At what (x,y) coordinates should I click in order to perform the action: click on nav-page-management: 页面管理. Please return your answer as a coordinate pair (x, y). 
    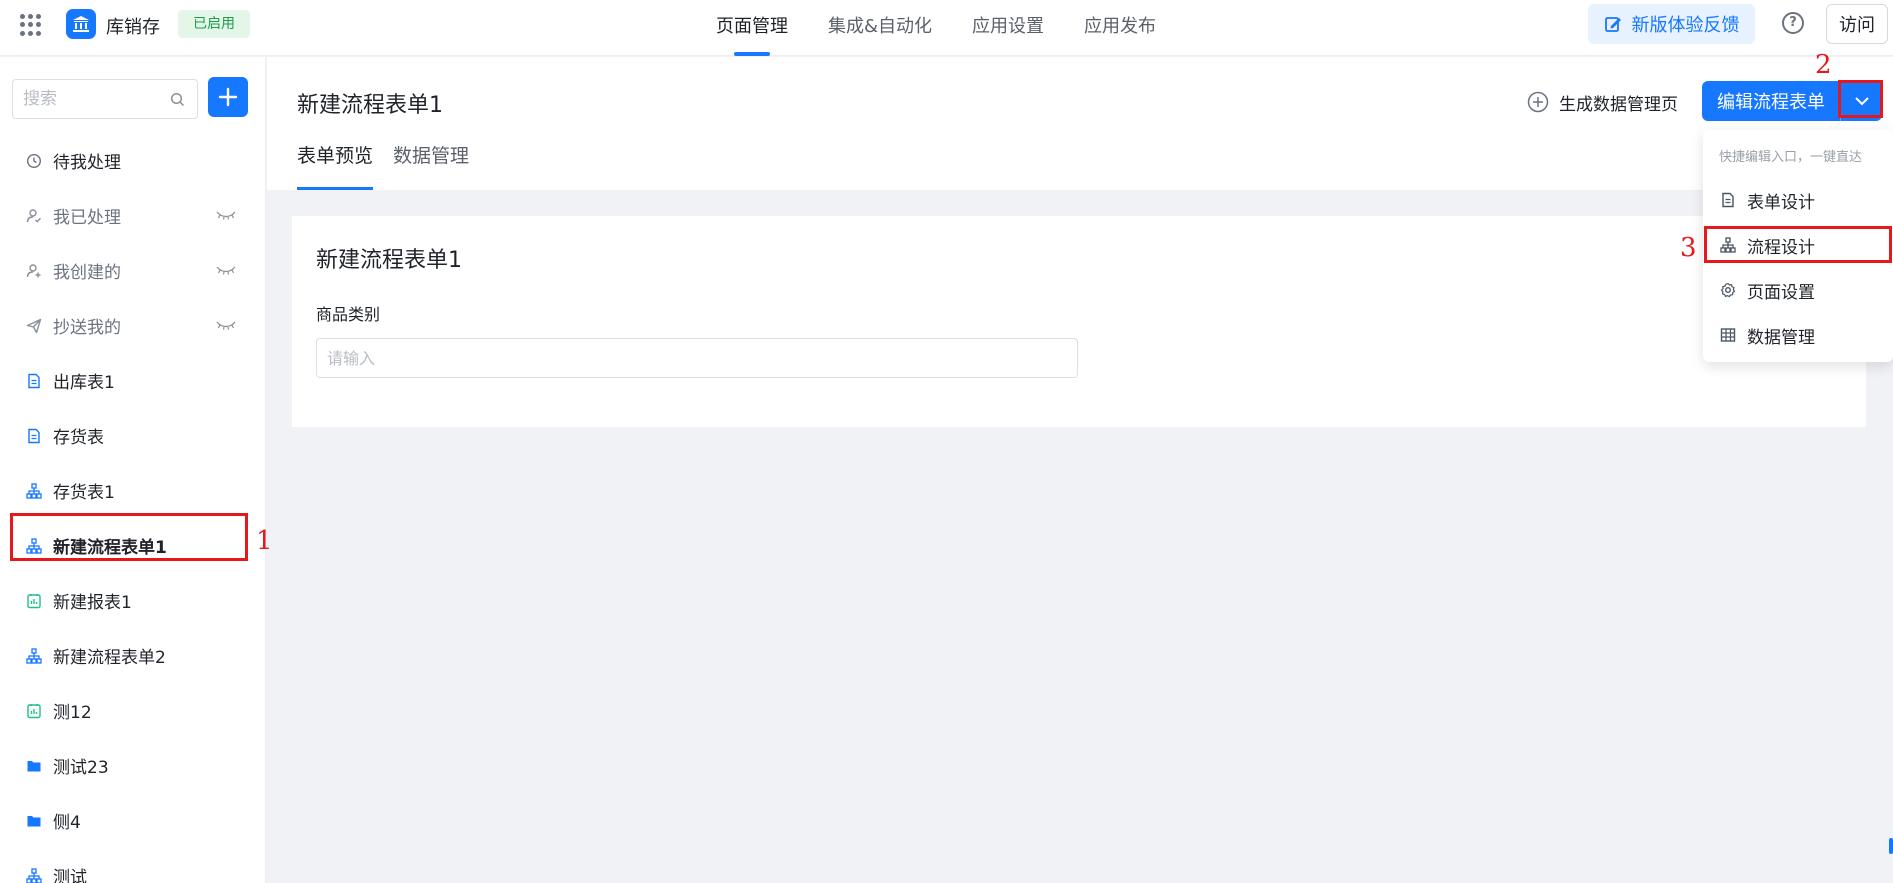
    Looking at the image, I should click on (752, 28).